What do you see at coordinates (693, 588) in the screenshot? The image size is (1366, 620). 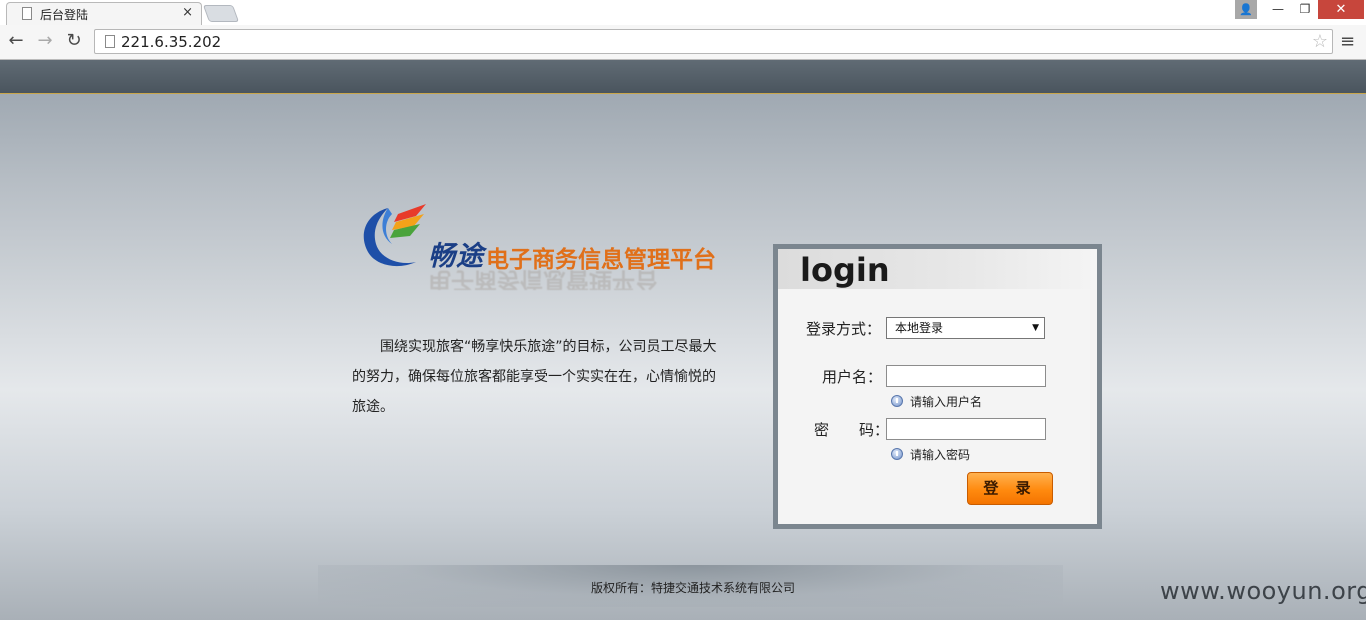 I see `copyright-text: 版权所有：特捷交通技术系统有限公司` at bounding box center [693, 588].